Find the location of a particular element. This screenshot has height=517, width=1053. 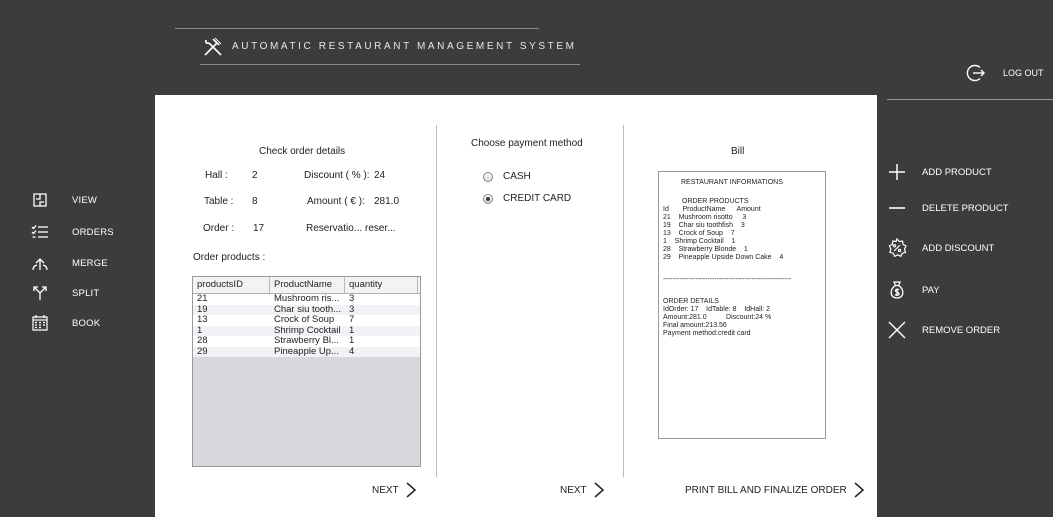

app-title: AUTOMATIC RESTAURANT MANAGEMENT SYSTEM is located at coordinates (404, 46).